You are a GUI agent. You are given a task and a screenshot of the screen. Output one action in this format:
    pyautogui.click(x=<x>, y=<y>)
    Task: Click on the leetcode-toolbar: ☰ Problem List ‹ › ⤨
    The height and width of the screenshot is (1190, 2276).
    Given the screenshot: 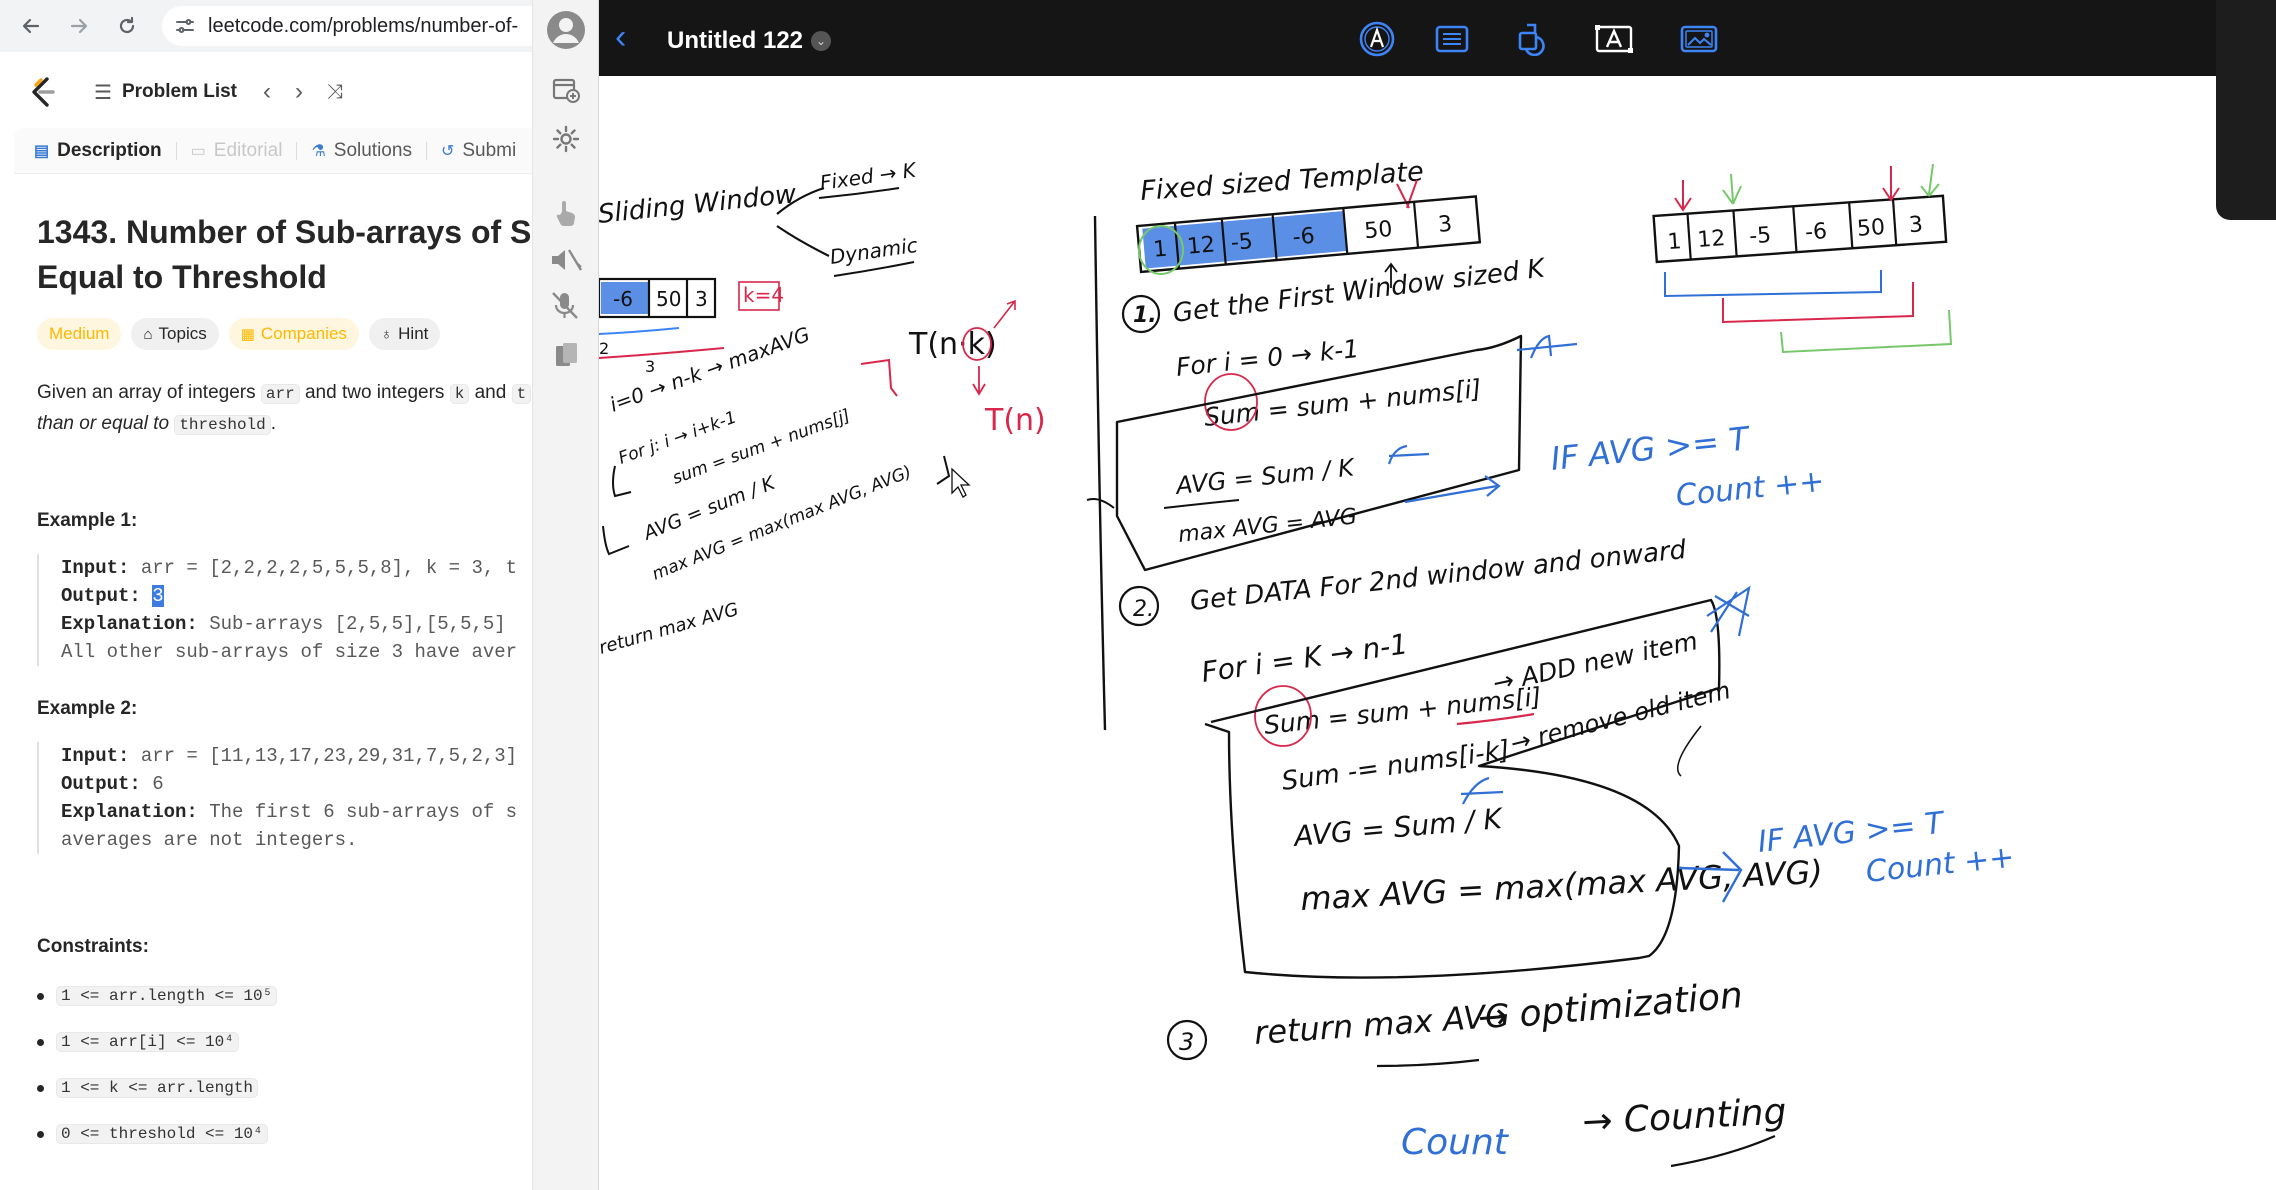 What is the action you would take?
    pyautogui.click(x=266, y=92)
    